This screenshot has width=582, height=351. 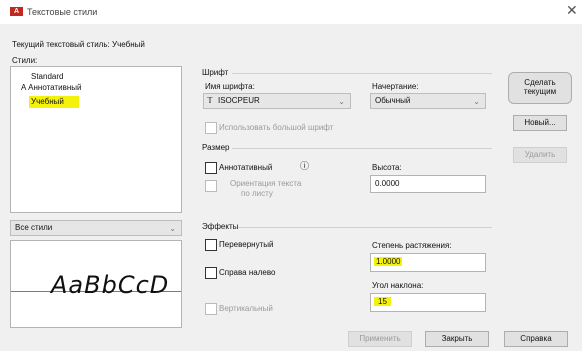 I want to click on effects-group-divider, so click(x=365, y=227).